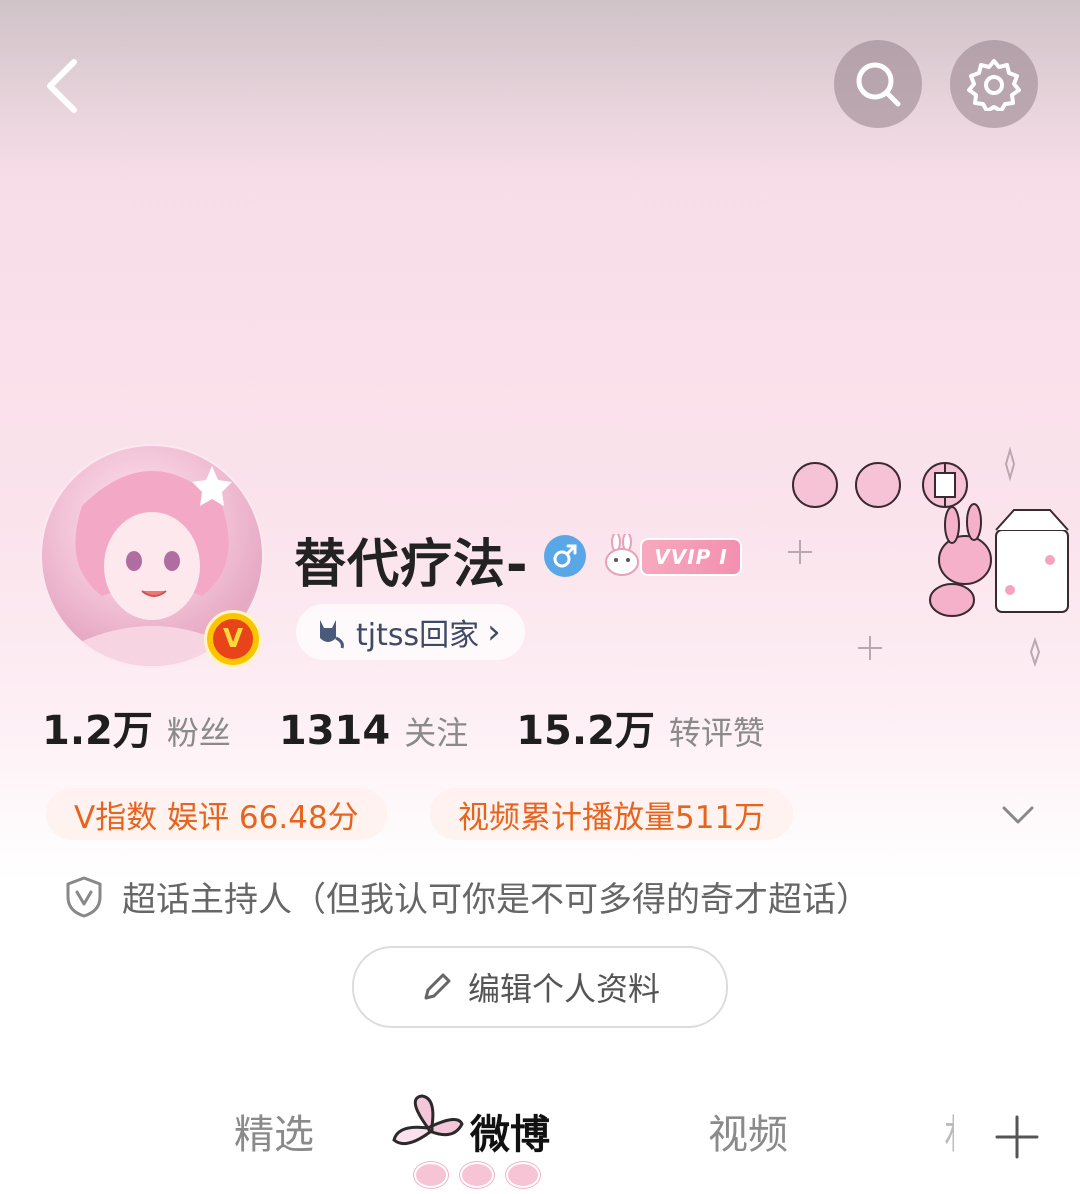 Image resolution: width=1080 pixels, height=1194 pixels. Describe the element at coordinates (428, 1120) in the screenshot. I see `butterfly-icon` at that location.